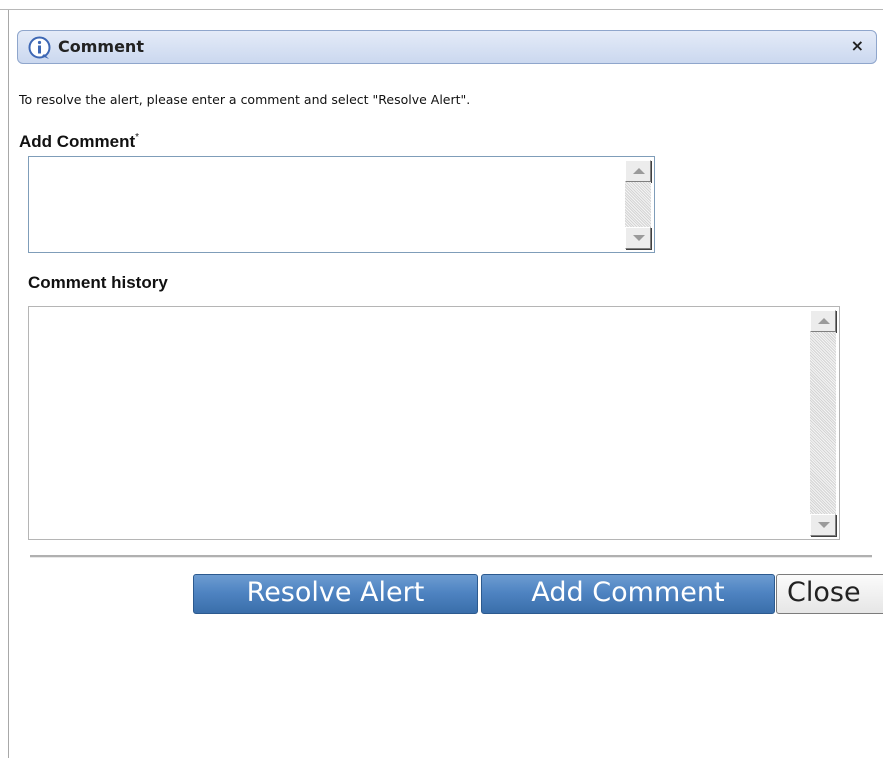 The image size is (883, 758). I want to click on close-button: Close, so click(829, 594).